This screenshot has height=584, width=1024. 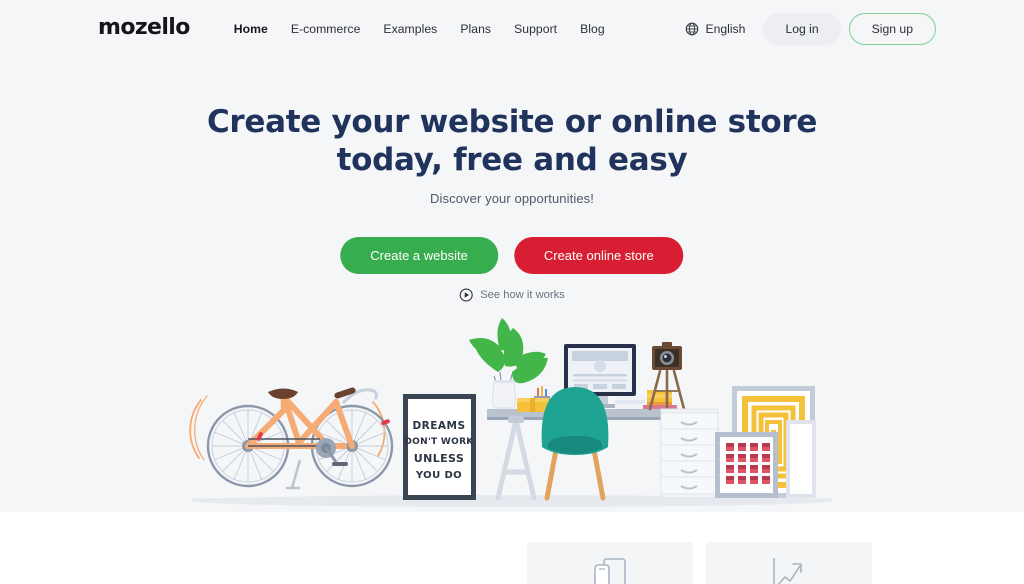 What do you see at coordinates (802, 29) in the screenshot?
I see `login-button: Log in` at bounding box center [802, 29].